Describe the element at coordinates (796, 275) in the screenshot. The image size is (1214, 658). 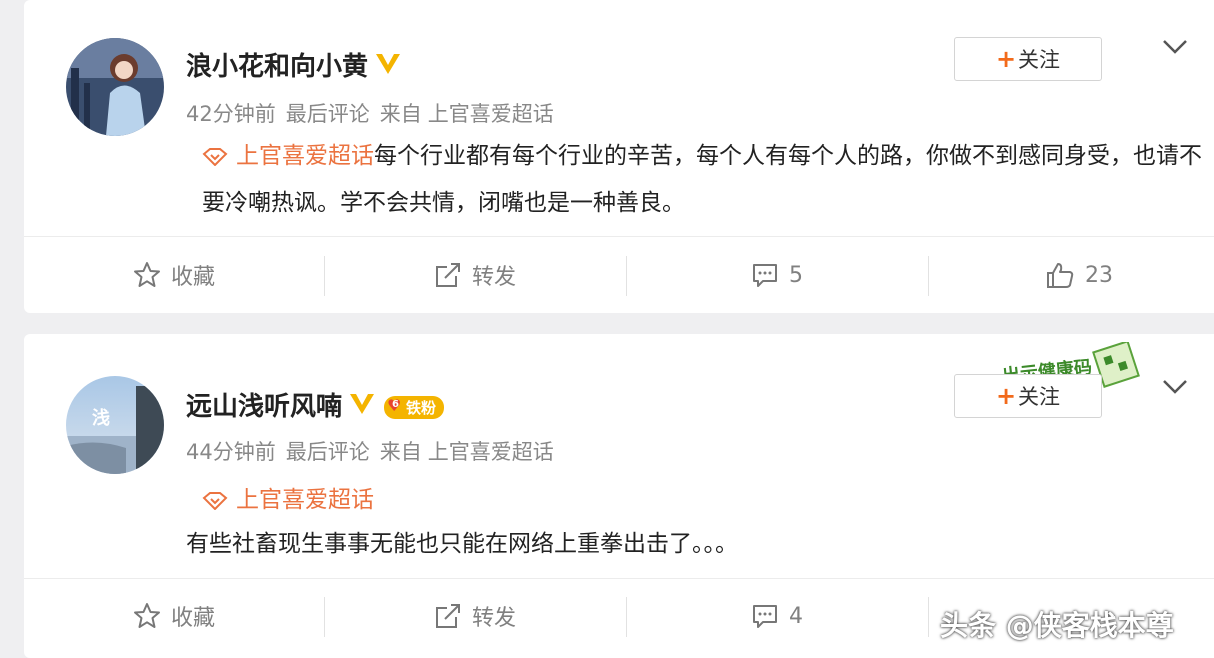
I see `comment-count: 5` at that location.